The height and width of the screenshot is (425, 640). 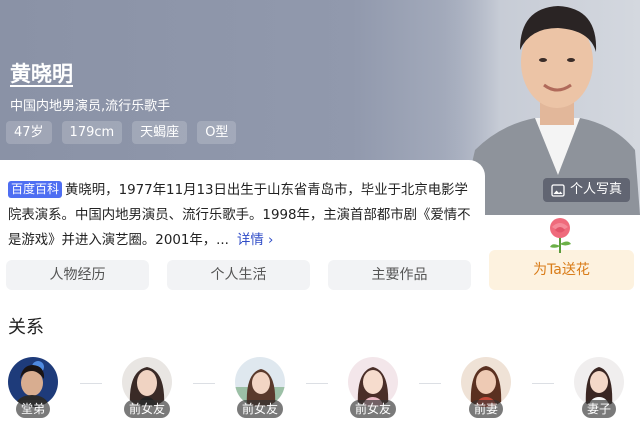 I want to click on relation-label: 妻子, so click(x=598, y=409).